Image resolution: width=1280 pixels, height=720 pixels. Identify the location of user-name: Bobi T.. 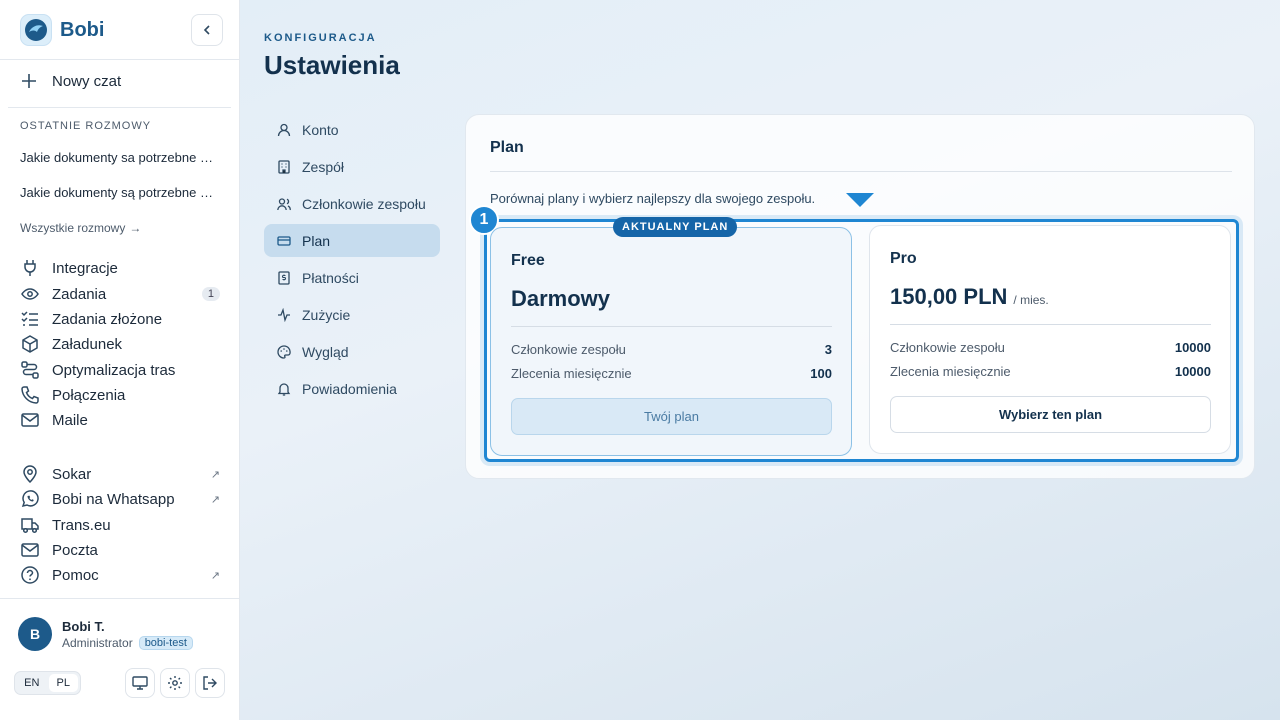
(83, 626).